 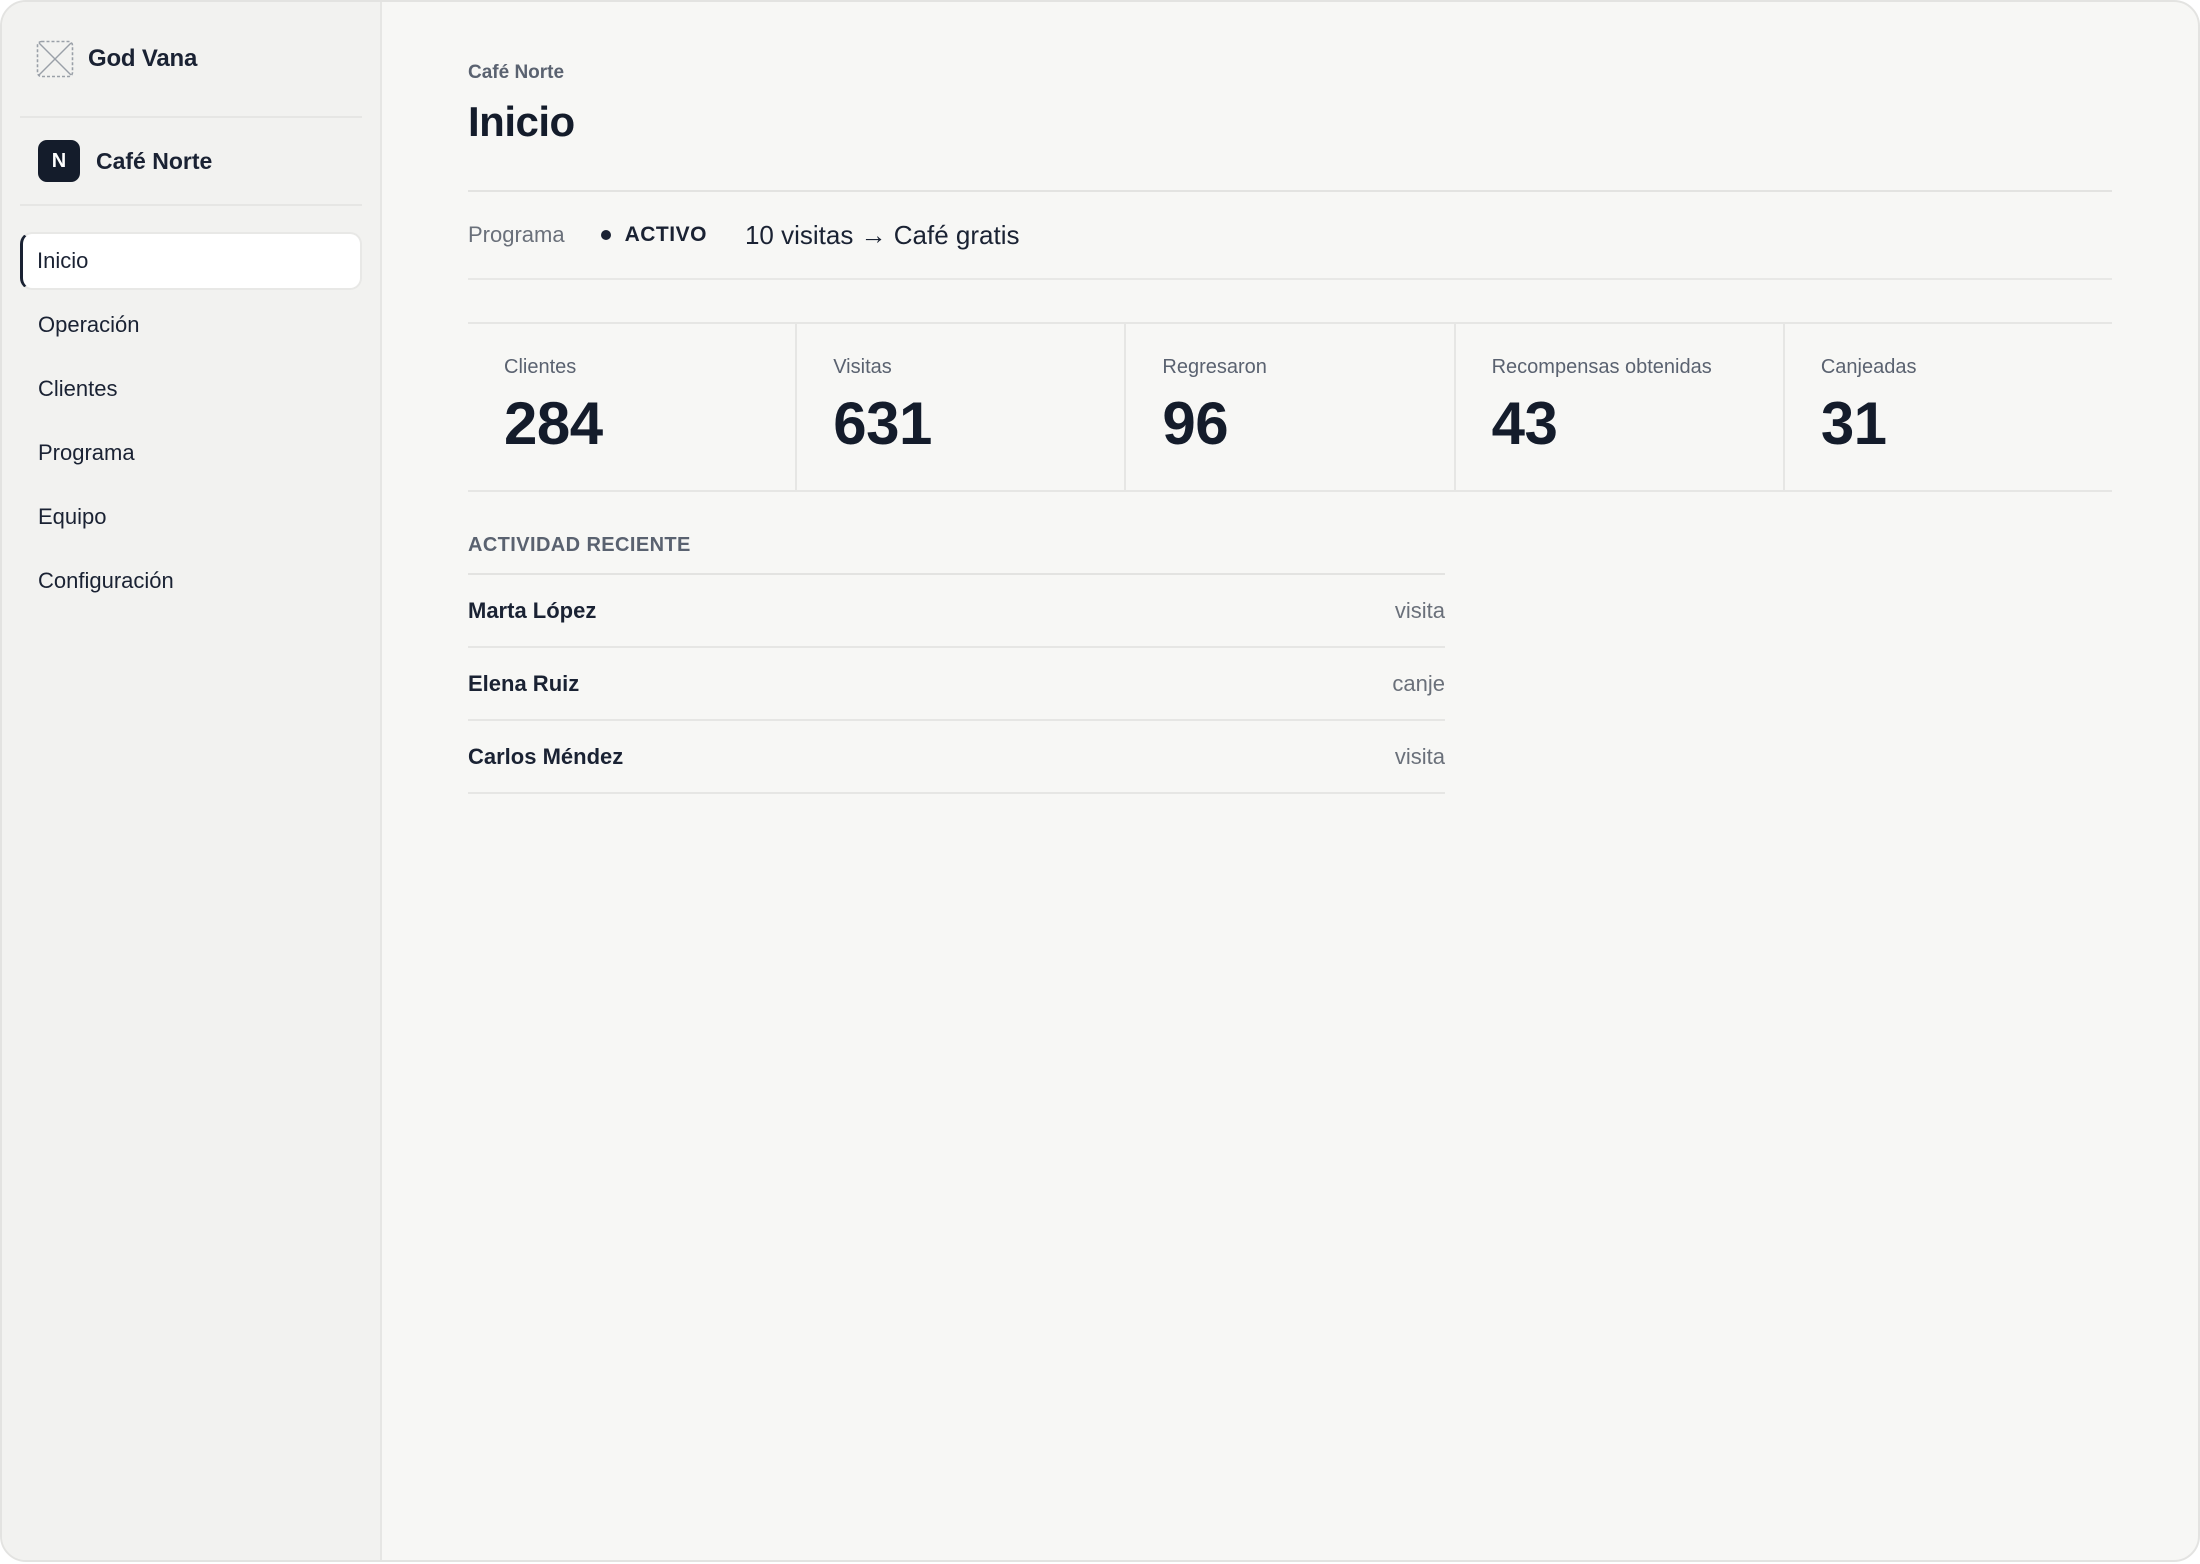 I want to click on activity-row: Marta López visita, so click(x=956, y=611).